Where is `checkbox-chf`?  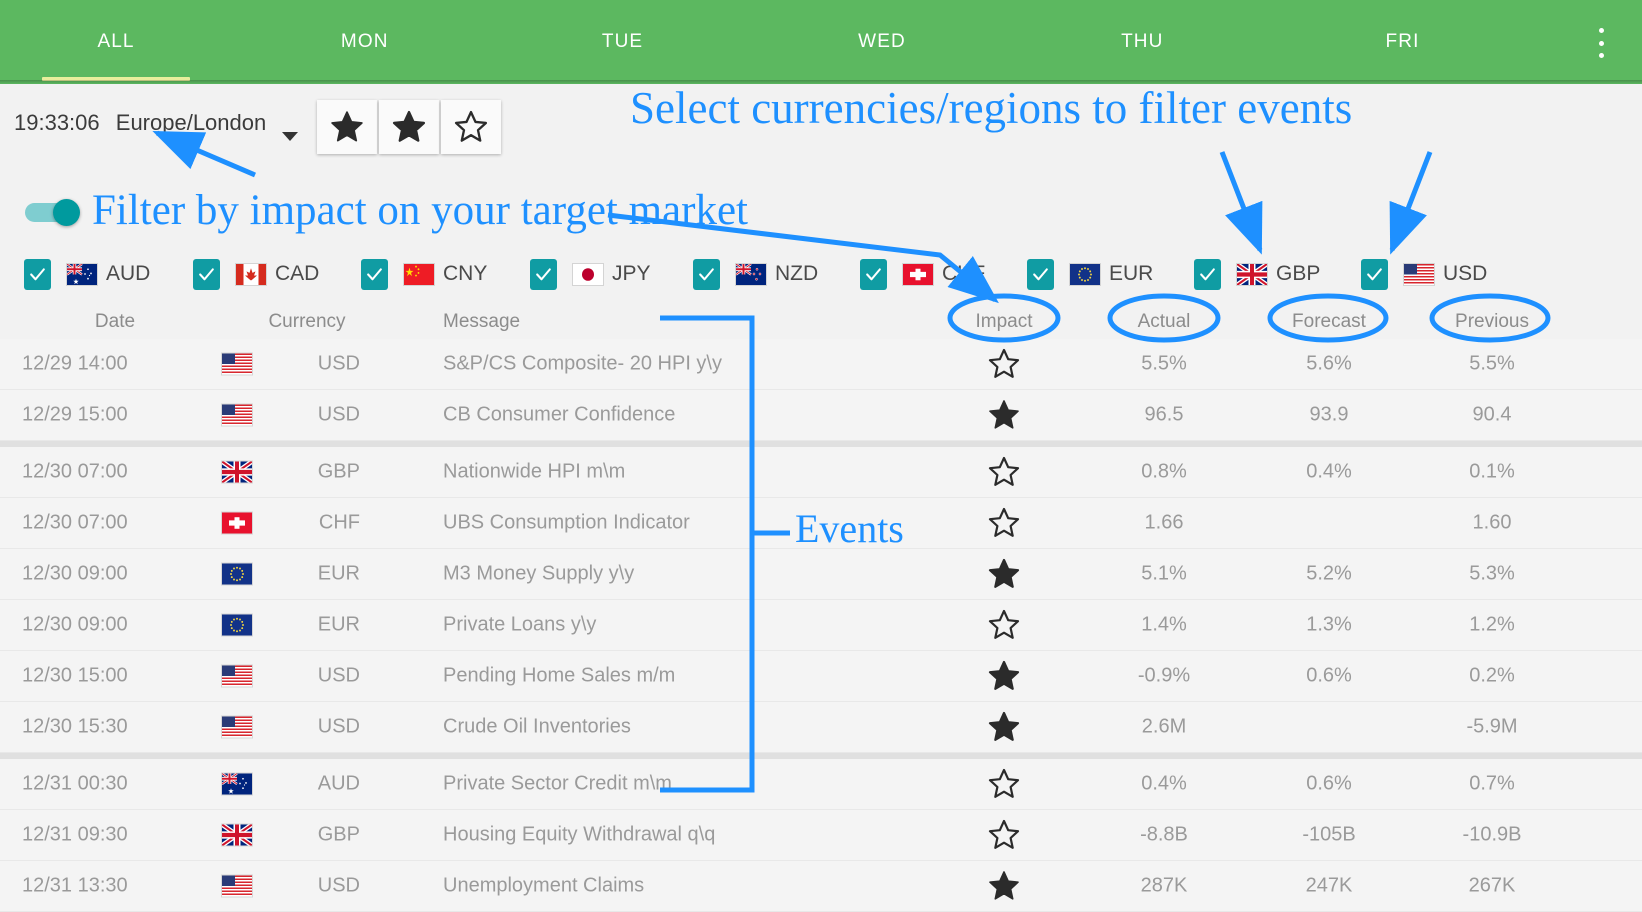
checkbox-chf is located at coordinates (873, 274).